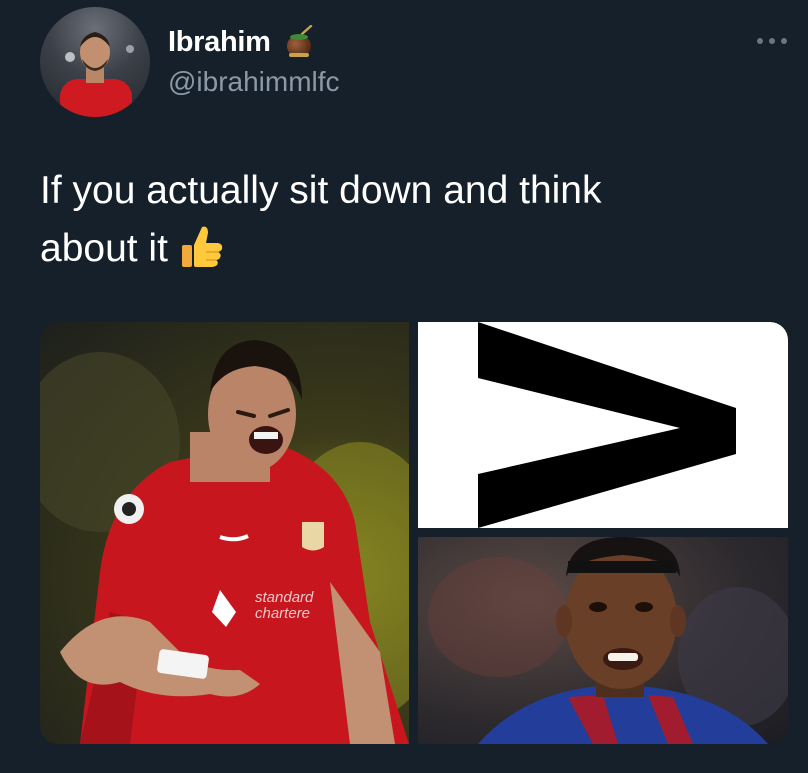 Image resolution: width=808 pixels, height=773 pixels. I want to click on svg-text: chartere, so click(282, 613).